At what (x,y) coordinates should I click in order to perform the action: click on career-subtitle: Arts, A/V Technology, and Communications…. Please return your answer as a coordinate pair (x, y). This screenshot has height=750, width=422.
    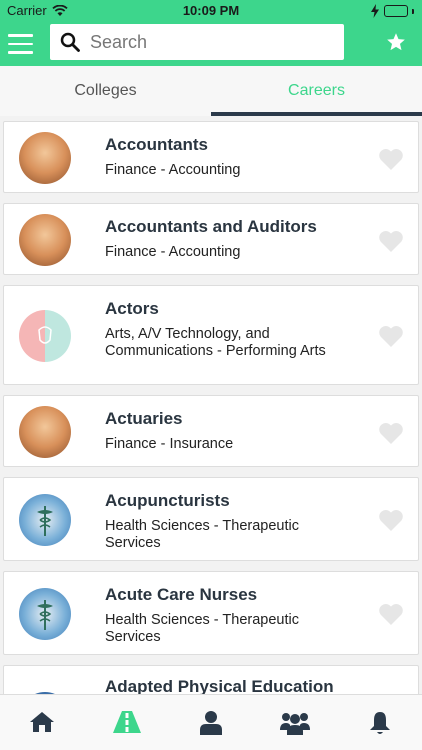
    Looking at the image, I should click on (215, 342).